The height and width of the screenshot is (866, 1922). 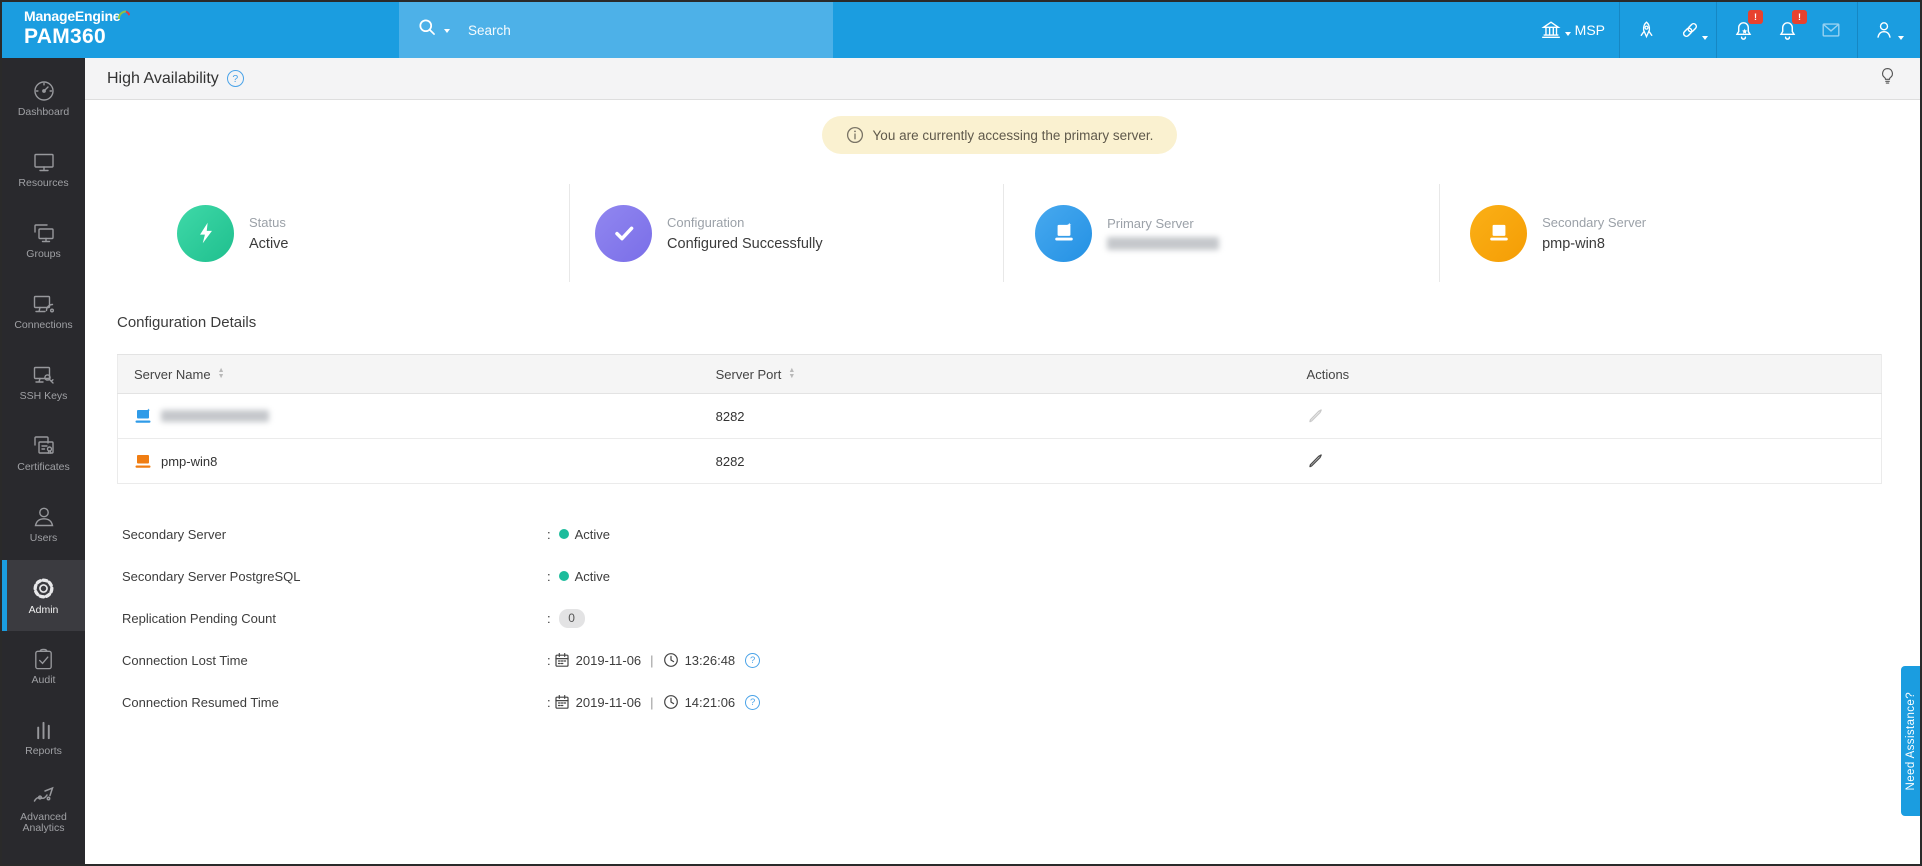 I want to click on card-value: pmp-win8, so click(x=1573, y=243).